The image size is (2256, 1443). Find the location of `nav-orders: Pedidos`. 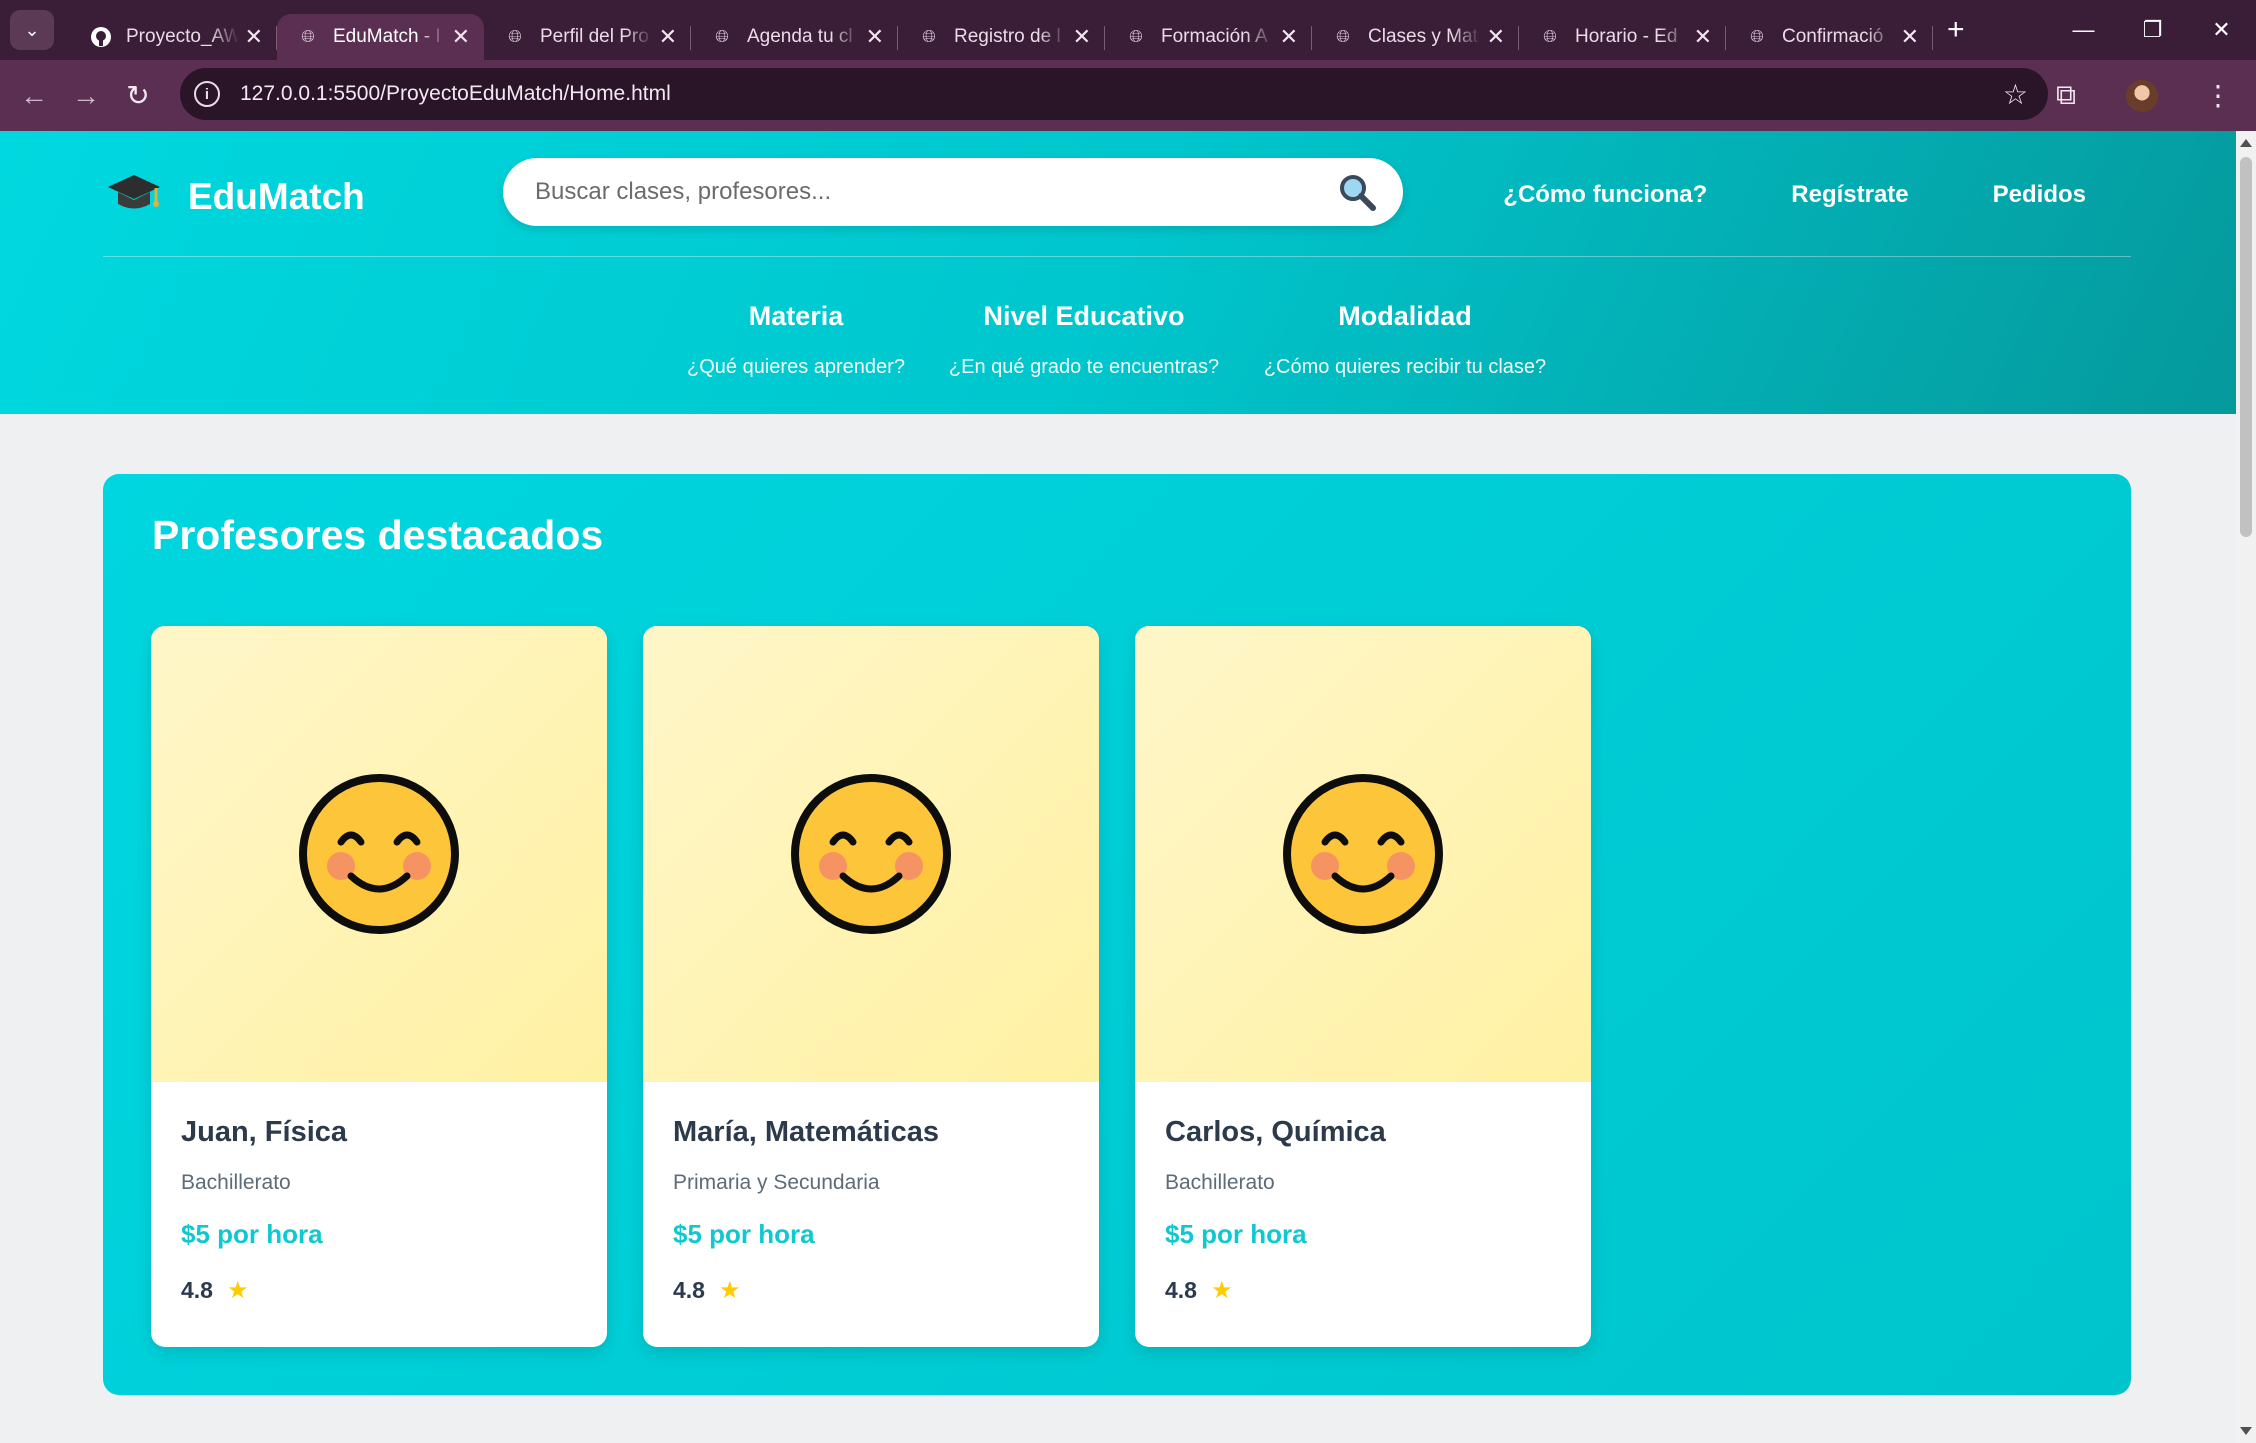

nav-orders: Pedidos is located at coordinates (2039, 195).